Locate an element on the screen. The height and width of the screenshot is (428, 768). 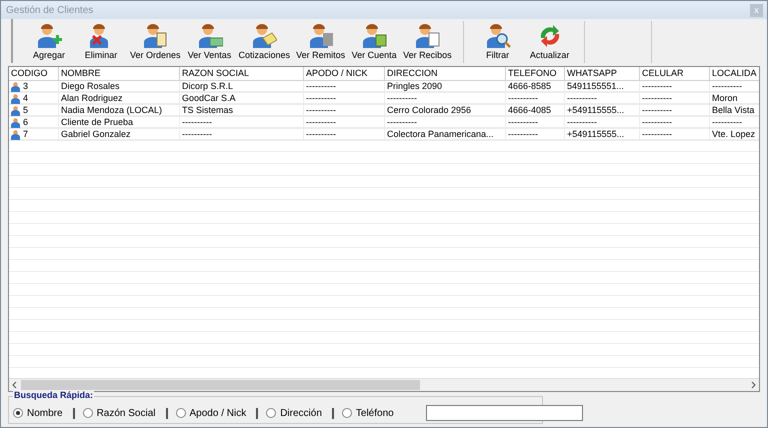
column-header: LOCALIDA is located at coordinates (734, 73).